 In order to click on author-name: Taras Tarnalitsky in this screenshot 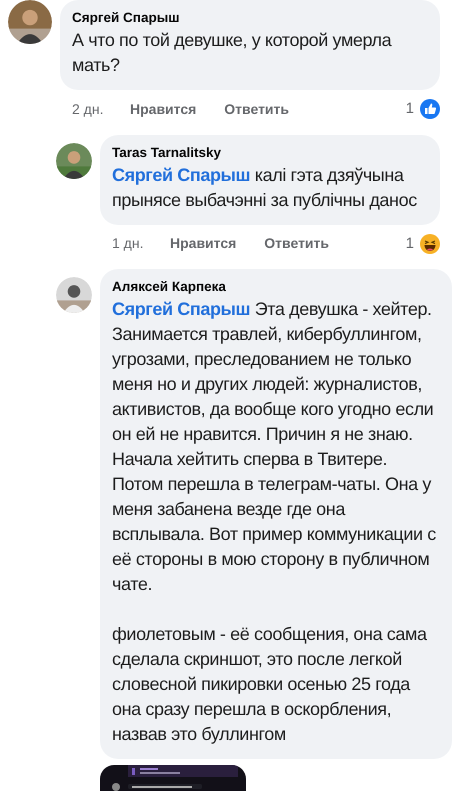, I will do `click(270, 152)`.